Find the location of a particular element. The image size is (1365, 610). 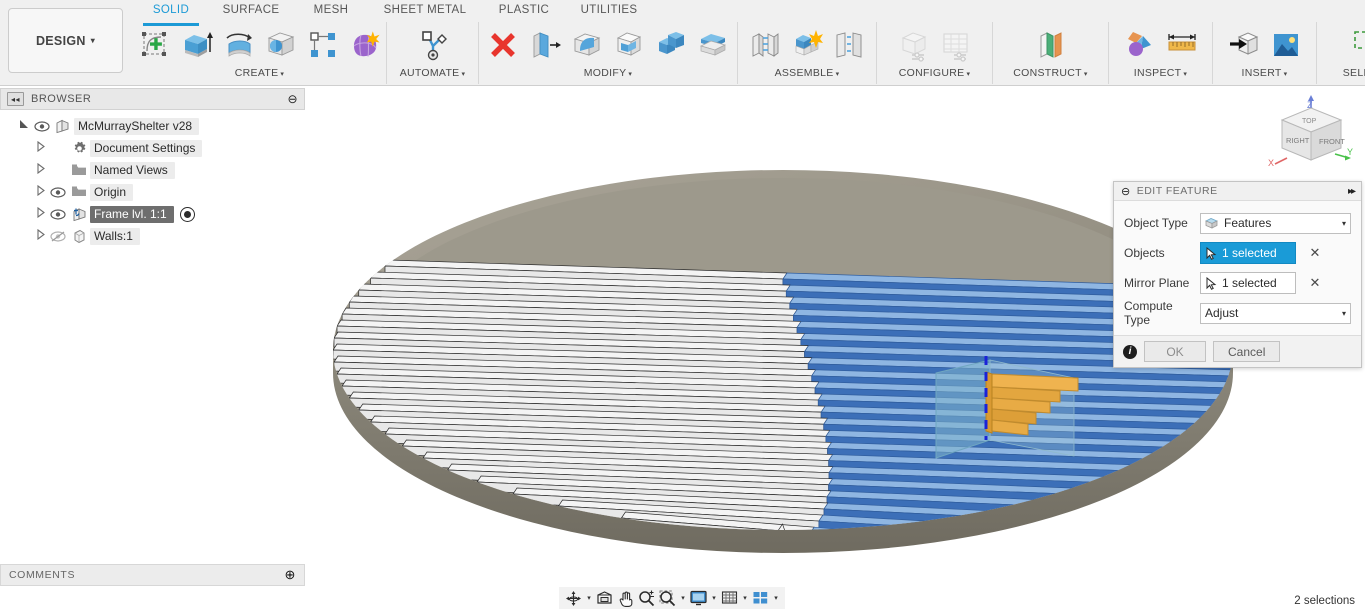

panel-select-text: SELECT is located at coordinates (1353, 73).